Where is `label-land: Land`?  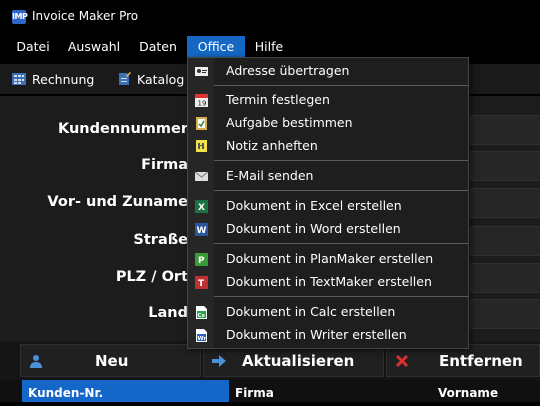
label-land: Land is located at coordinates (168, 313).